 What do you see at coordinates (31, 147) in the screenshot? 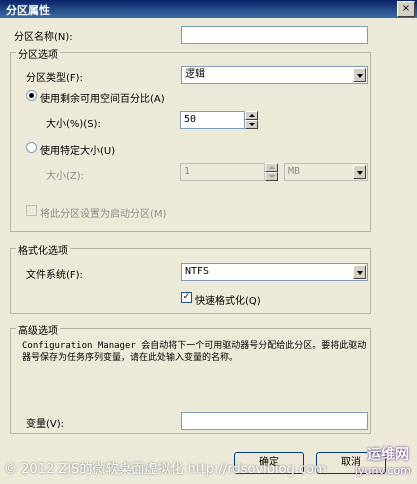
I see `specific-size-radio` at bounding box center [31, 147].